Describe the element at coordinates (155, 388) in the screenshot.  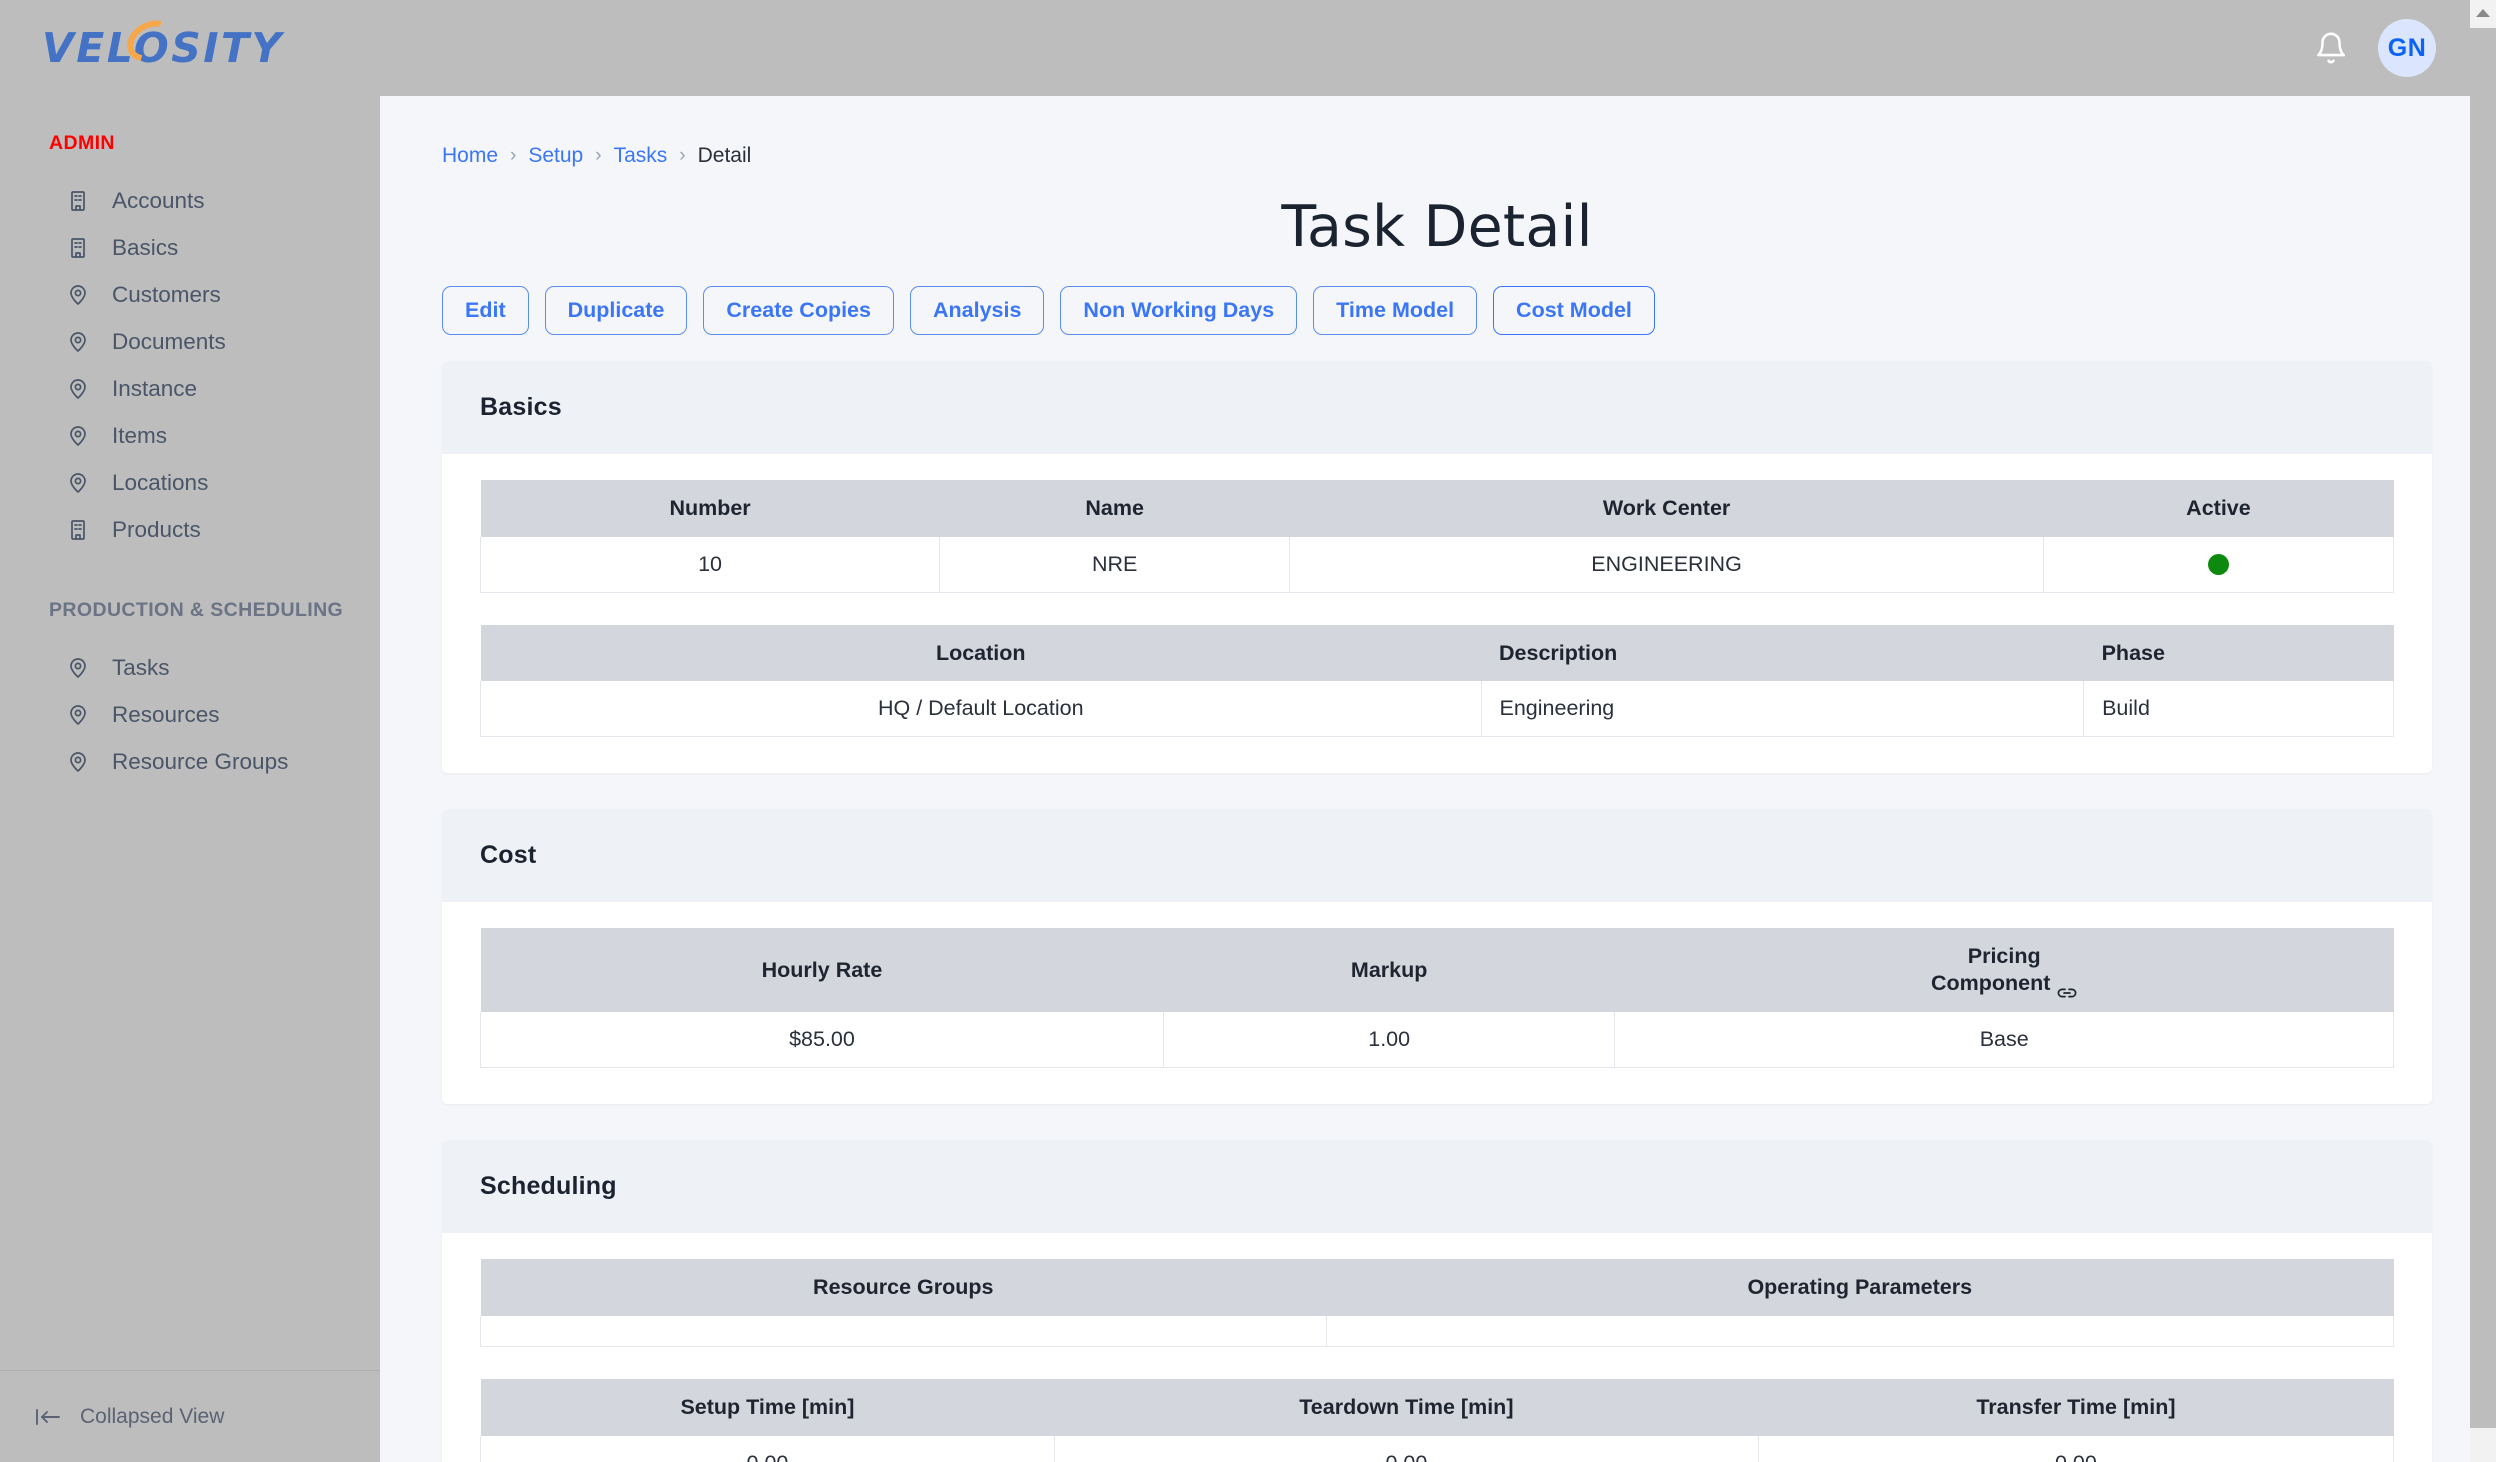
I see `sidebar-item-label: Instance` at that location.